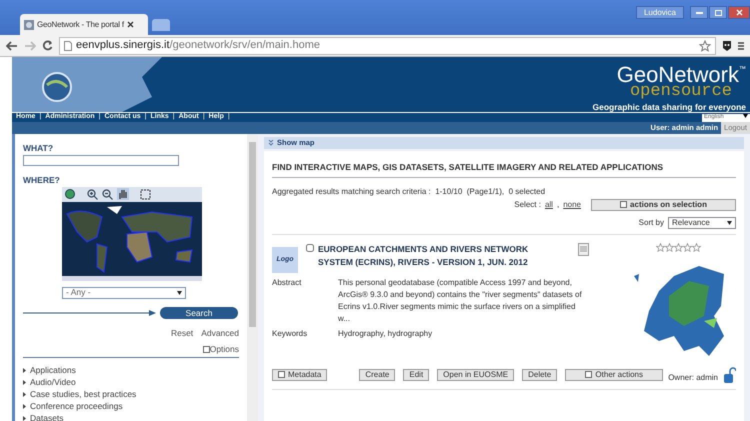 The height and width of the screenshot is (421, 750). What do you see at coordinates (12, 45) in the screenshot?
I see `back-icon` at bounding box center [12, 45].